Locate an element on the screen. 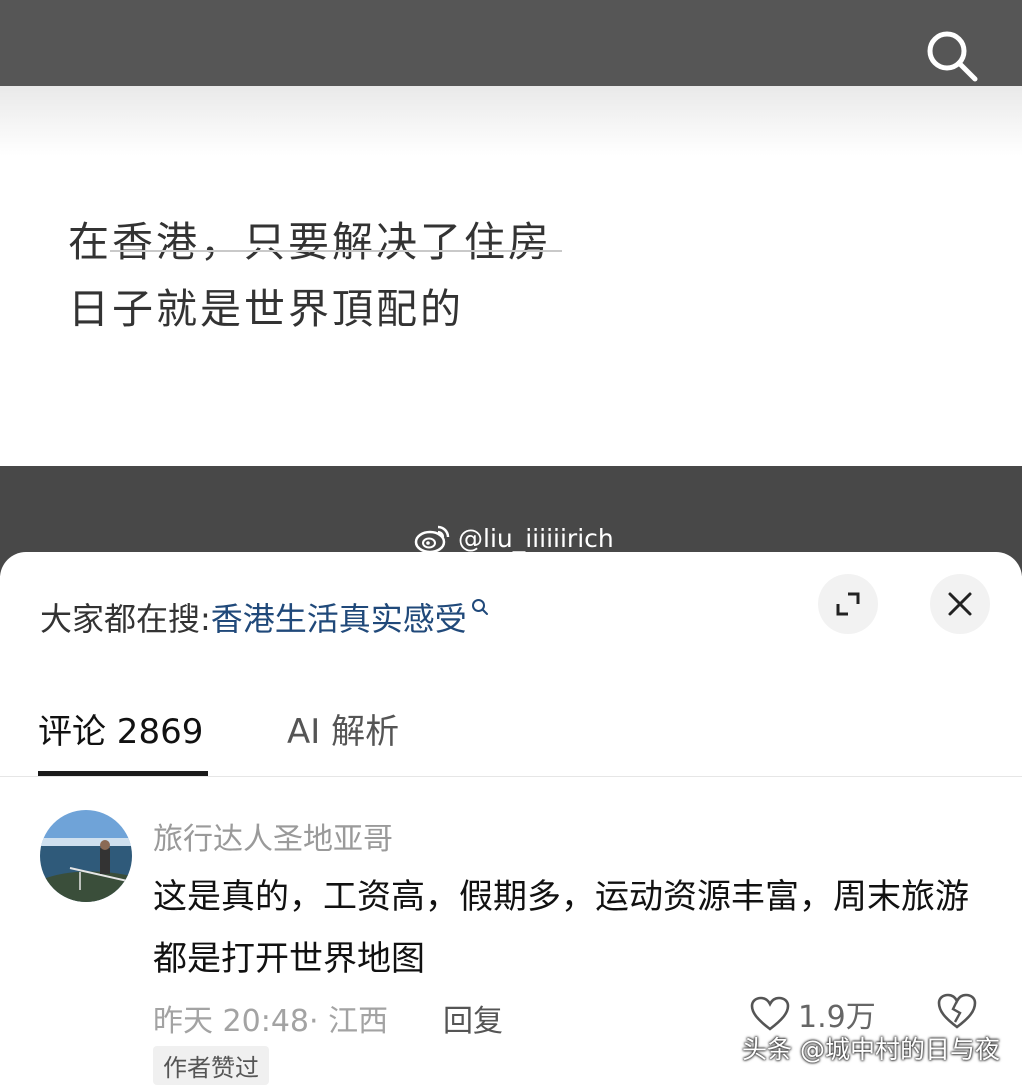 The height and width of the screenshot is (1085, 1022). avatar is located at coordinates (86, 856).